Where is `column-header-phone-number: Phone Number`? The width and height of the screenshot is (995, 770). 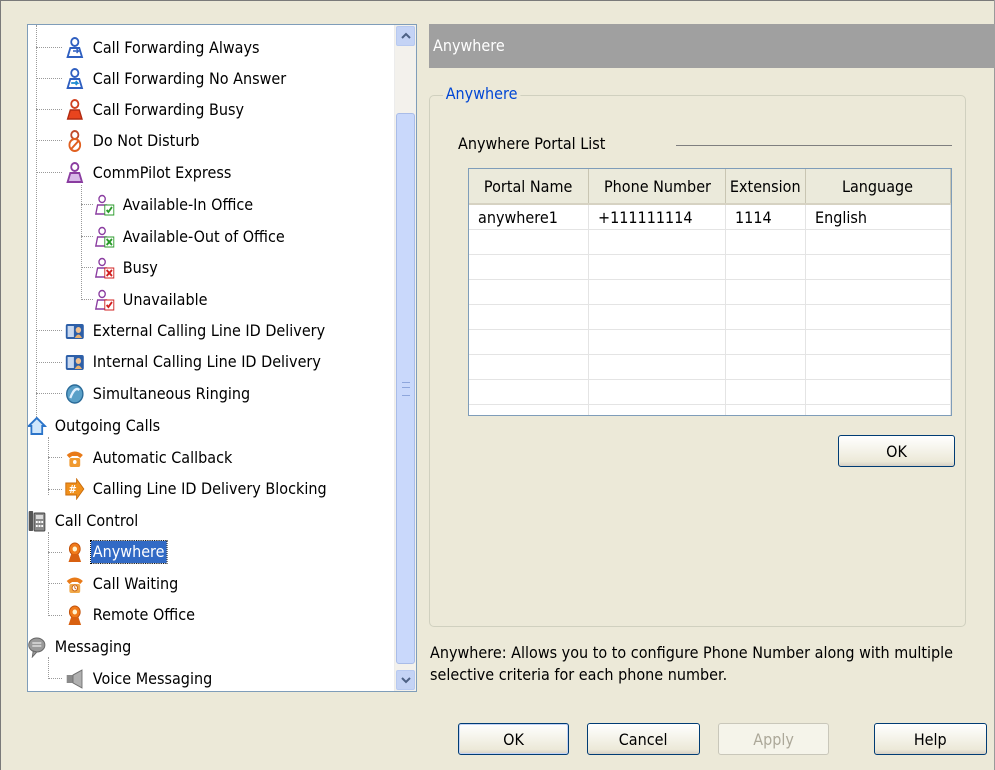
column-header-phone-number: Phone Number is located at coordinates (657, 187).